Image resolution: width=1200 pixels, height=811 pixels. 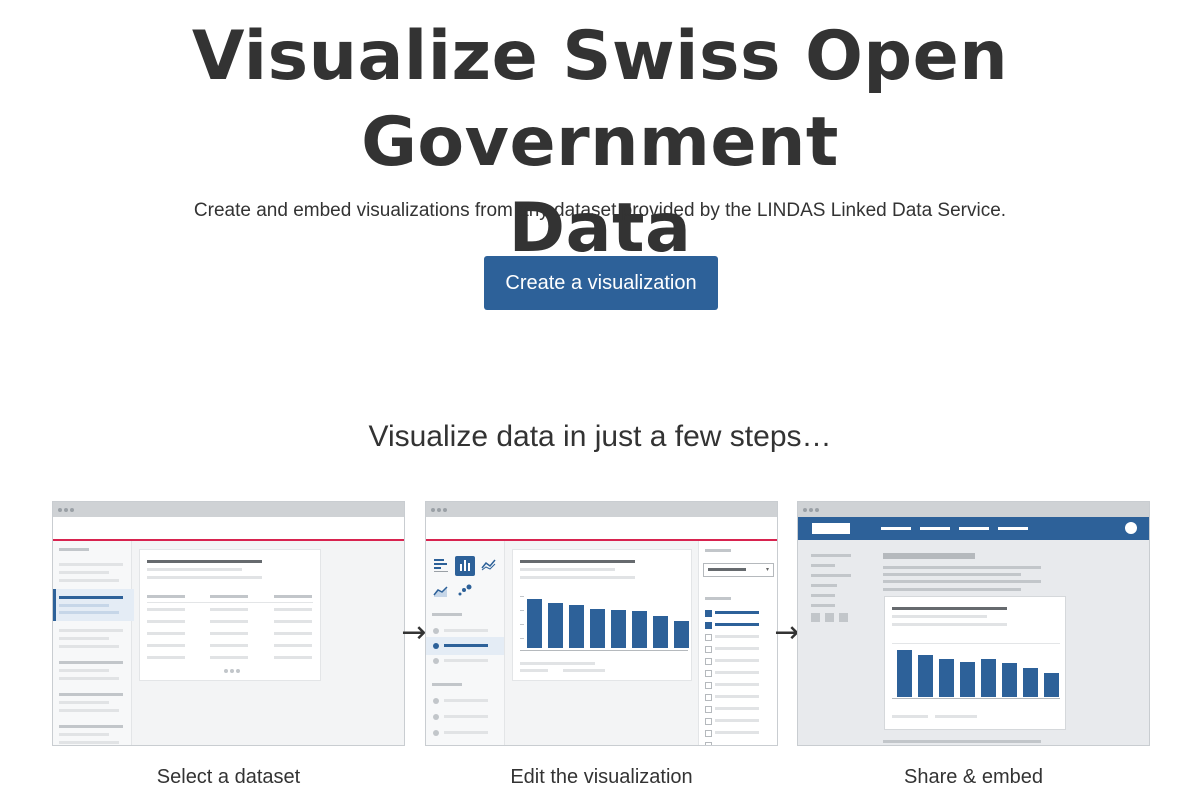 I want to click on arrow-right-icon: →, so click(x=414, y=632).